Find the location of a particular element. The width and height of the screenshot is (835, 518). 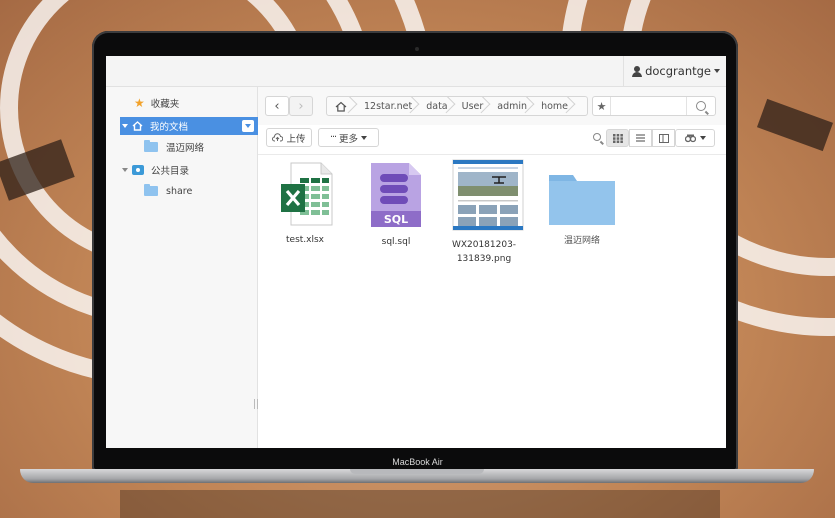

sidebar-item-label: 收藏夹 is located at coordinates (165, 104).